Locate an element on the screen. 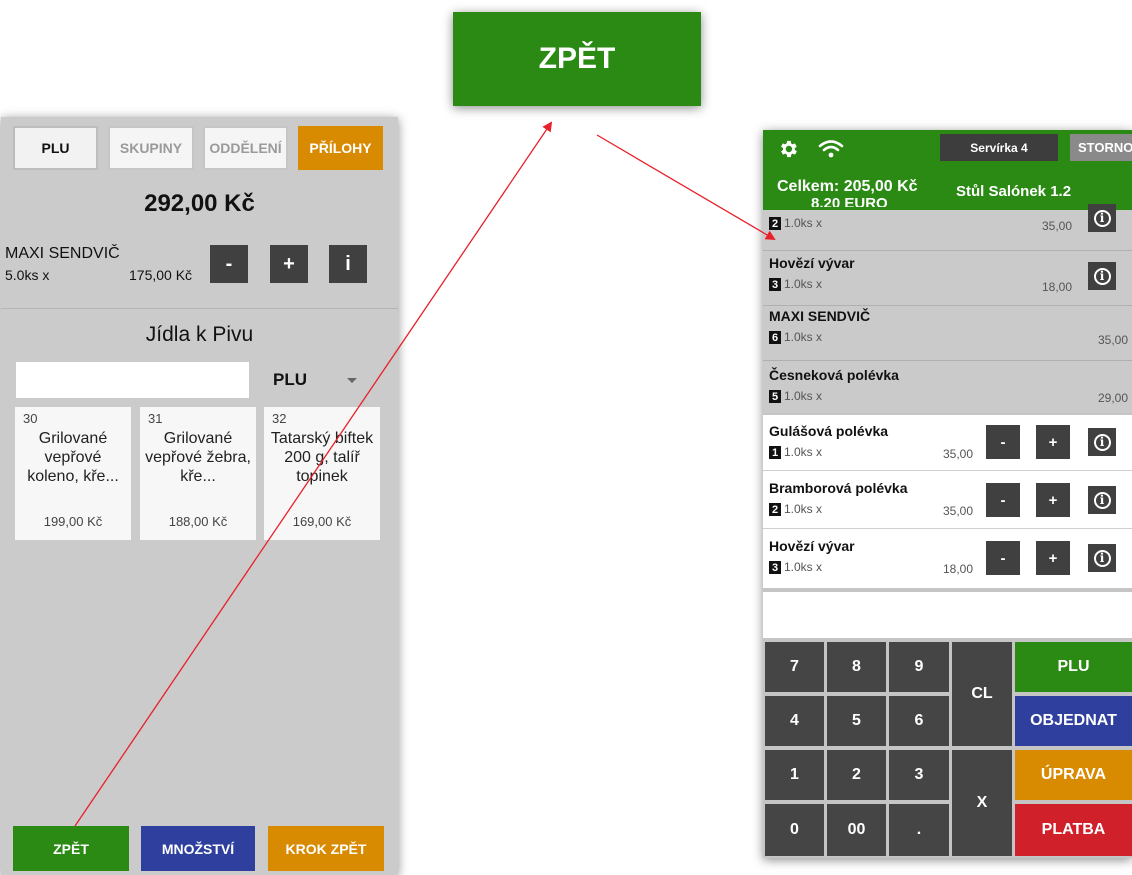 This screenshot has height=875, width=1132. item-qty: 6 1.0ks x is located at coordinates (795, 337).